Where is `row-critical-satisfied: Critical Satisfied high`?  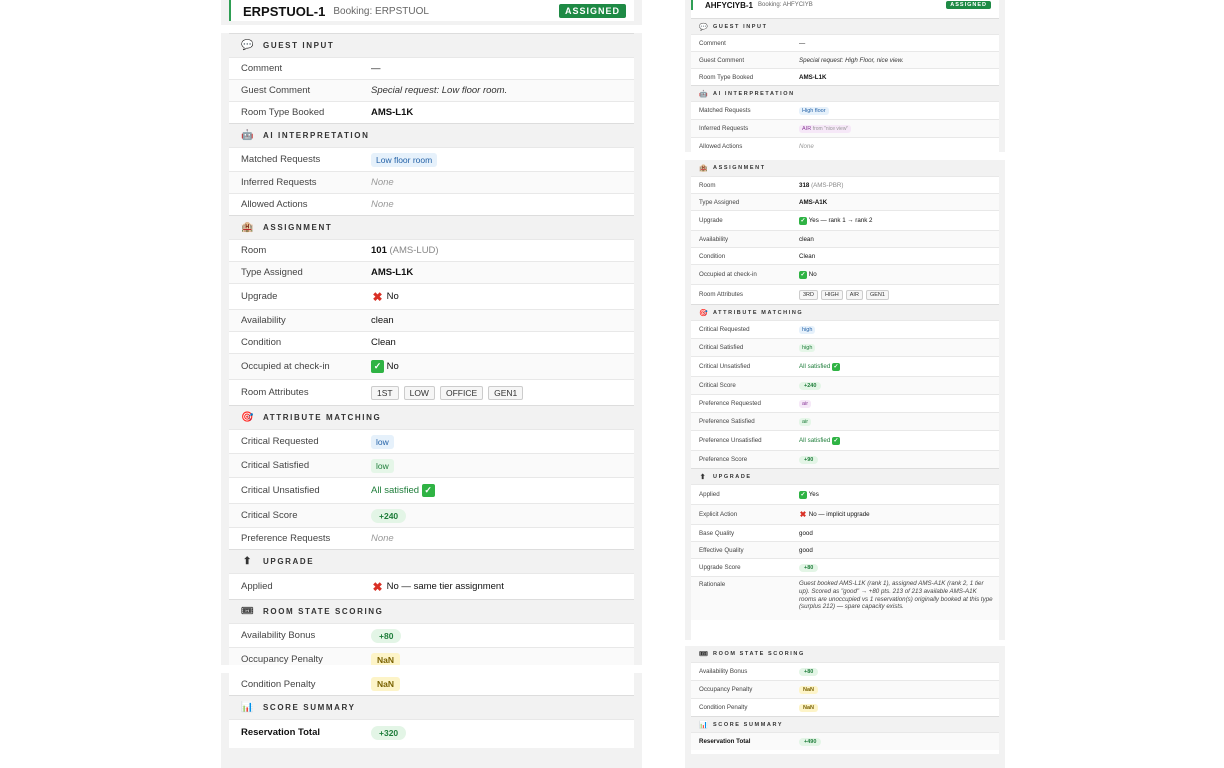
row-critical-satisfied: Critical Satisfied high is located at coordinates (845, 347).